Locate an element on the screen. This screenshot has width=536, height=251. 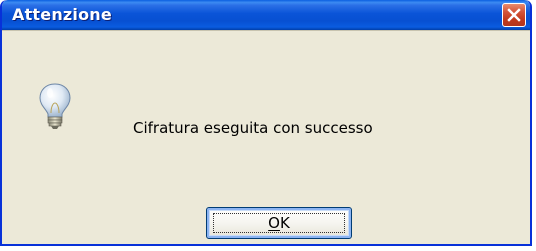
dialog-title: Attenzione is located at coordinates (62, 14).